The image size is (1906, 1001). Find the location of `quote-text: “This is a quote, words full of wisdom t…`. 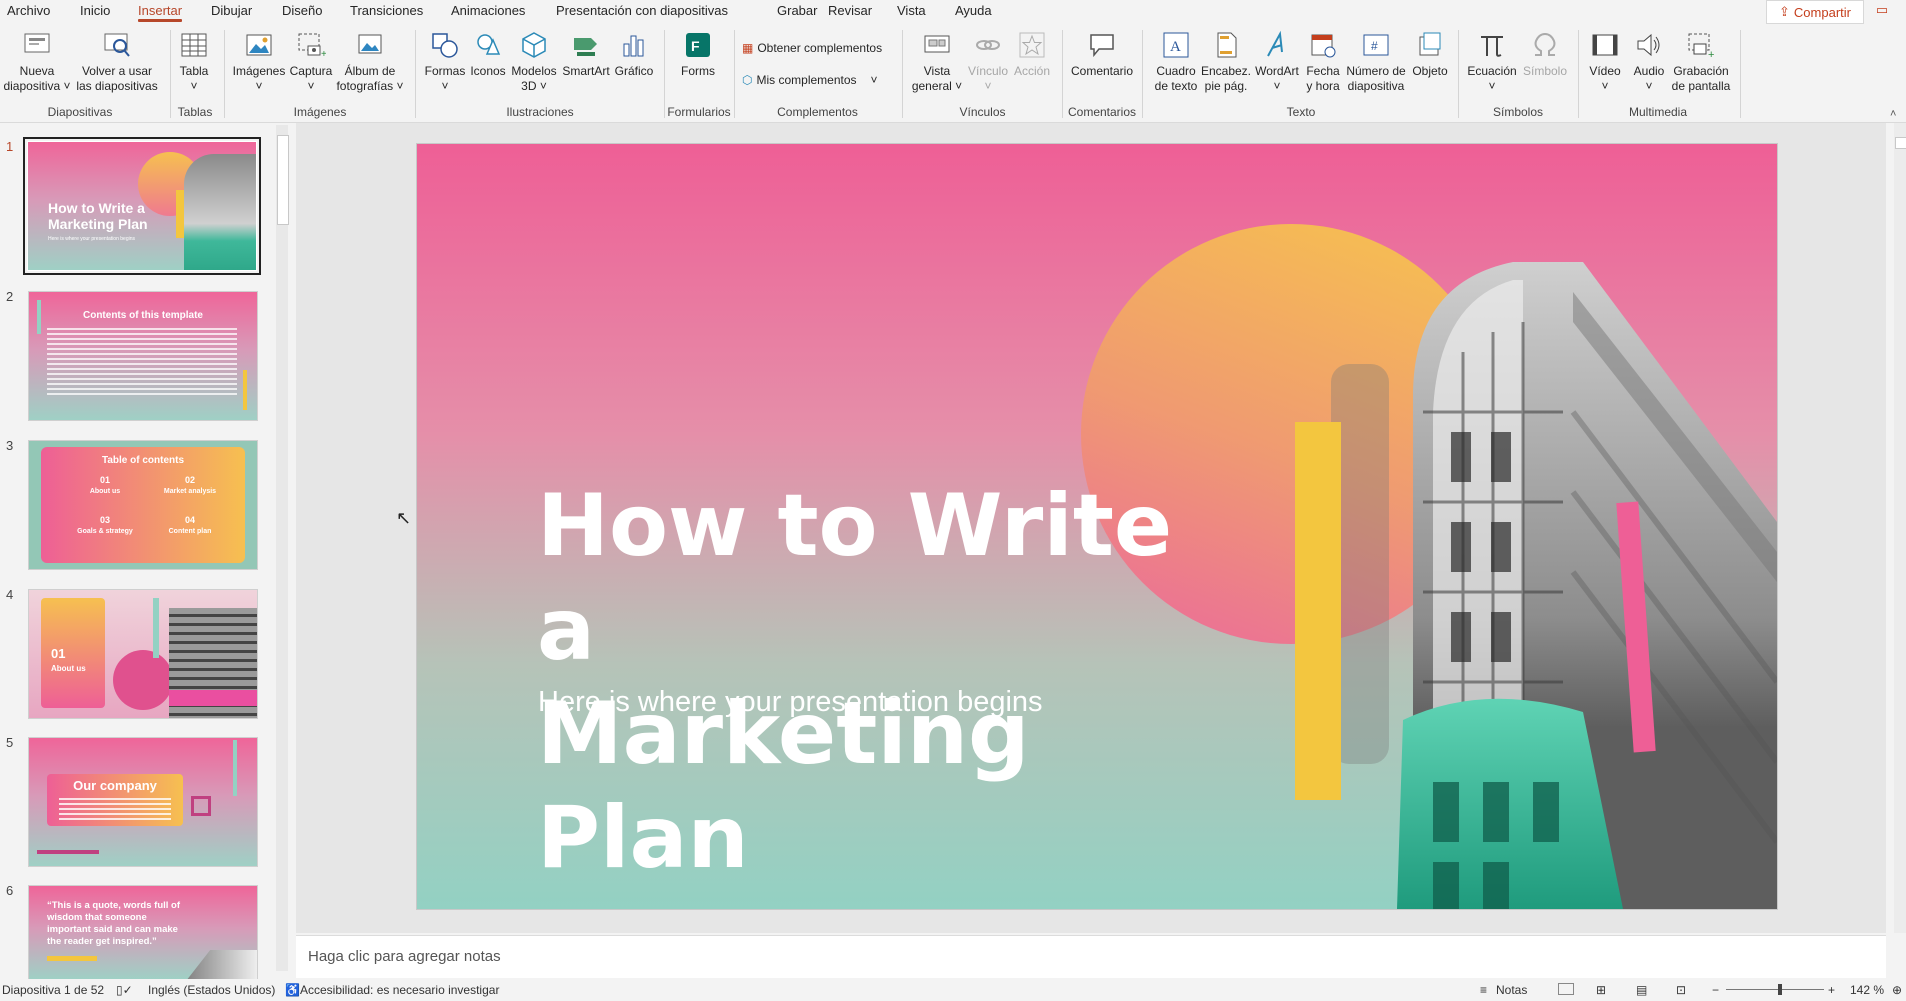

quote-text: “This is a quote, words full of wisdom t… is located at coordinates (114, 923).